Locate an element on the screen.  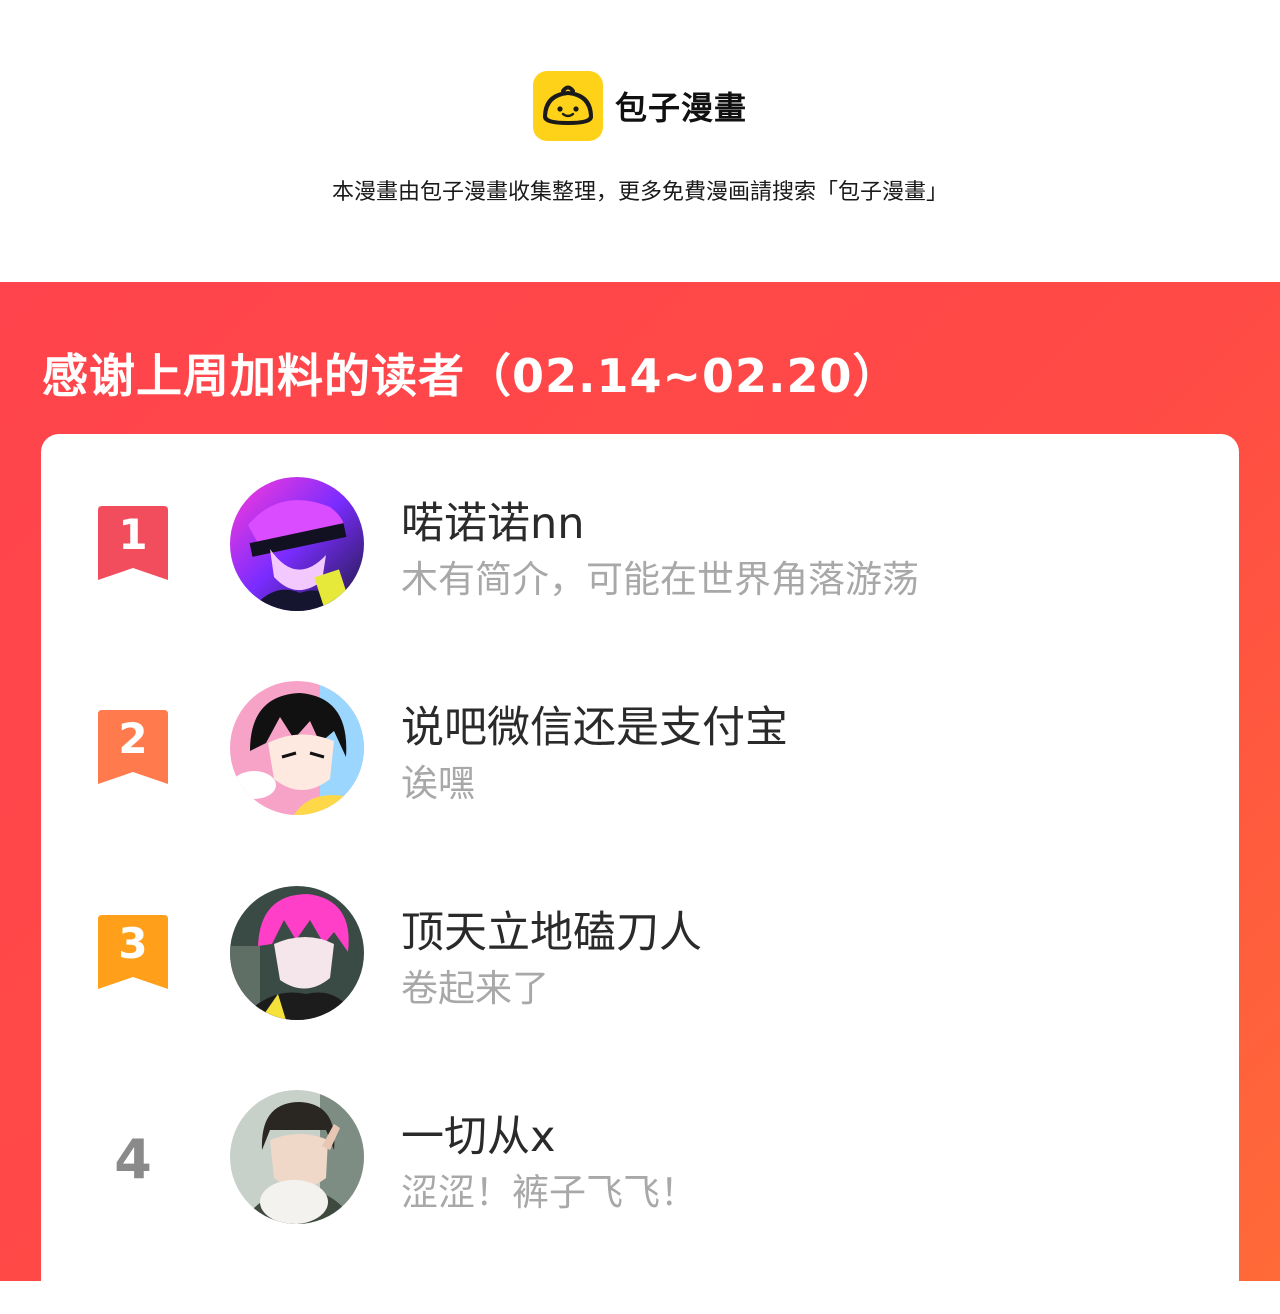
reader-bio: 木有简介，可能在世界角落游荡 is located at coordinates (660, 579).